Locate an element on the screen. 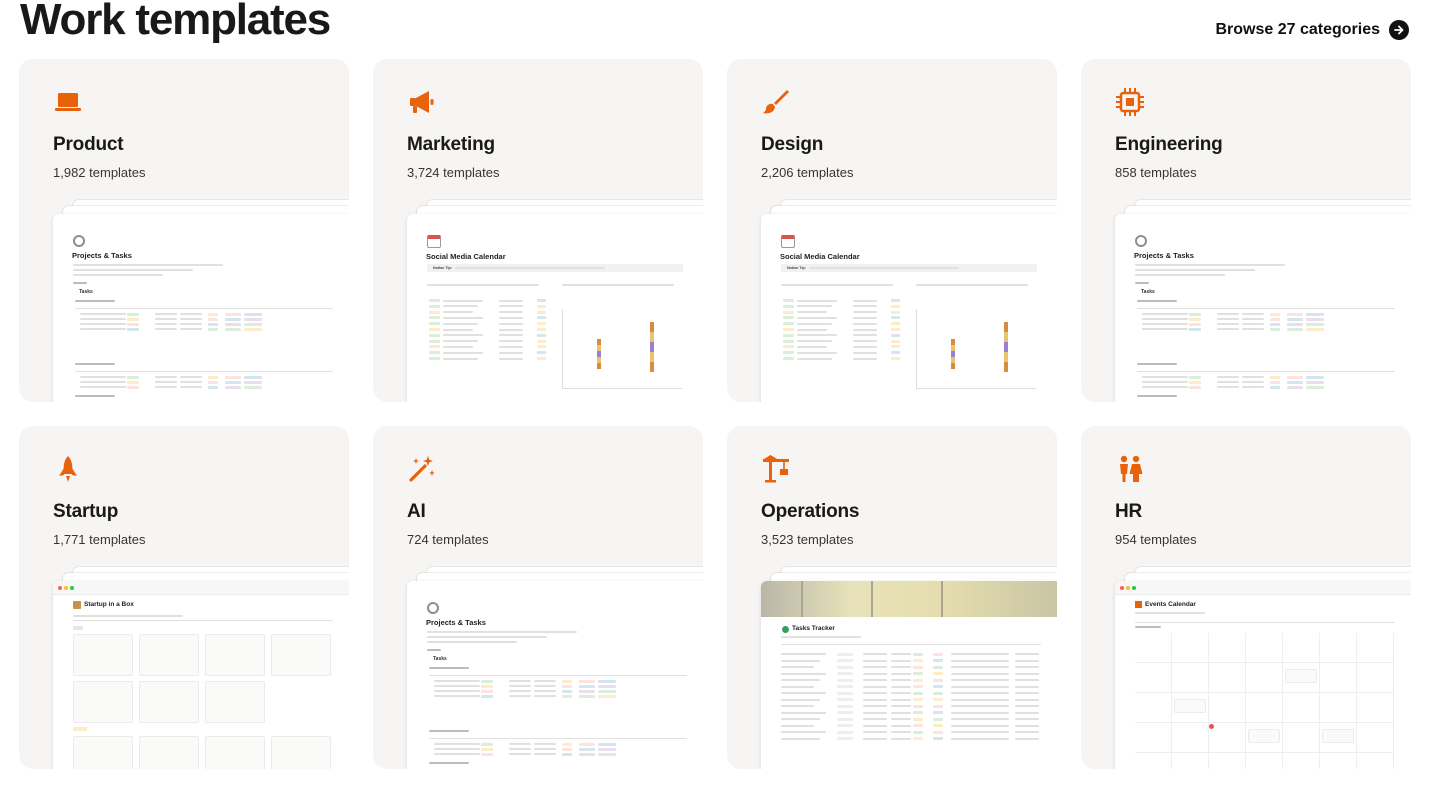 Image resolution: width=1450 pixels, height=800 pixels. category-title: HR is located at coordinates (1129, 511).